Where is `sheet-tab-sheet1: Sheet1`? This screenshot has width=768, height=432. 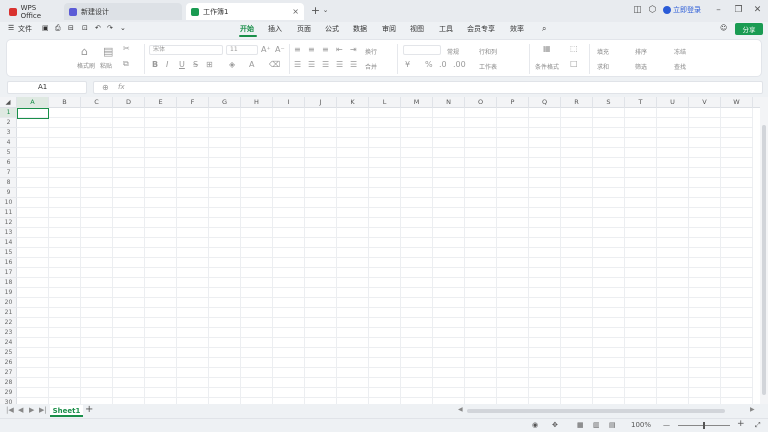
sheet-tab-sheet1: Sheet1 is located at coordinates (66, 411).